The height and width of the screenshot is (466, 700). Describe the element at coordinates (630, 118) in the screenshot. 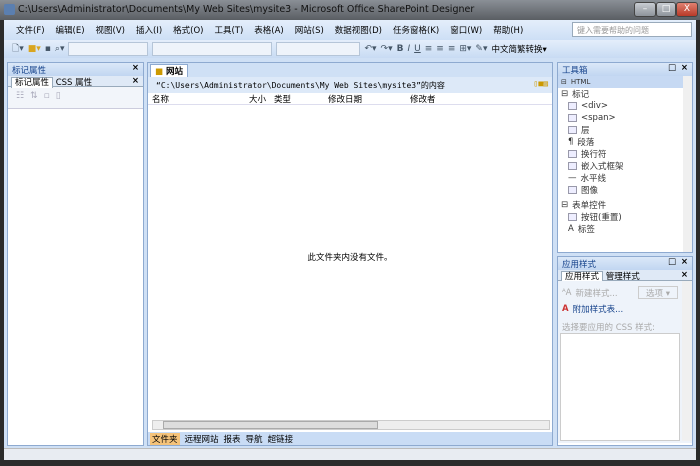

I see `toolbox-item-span: <span>` at that location.